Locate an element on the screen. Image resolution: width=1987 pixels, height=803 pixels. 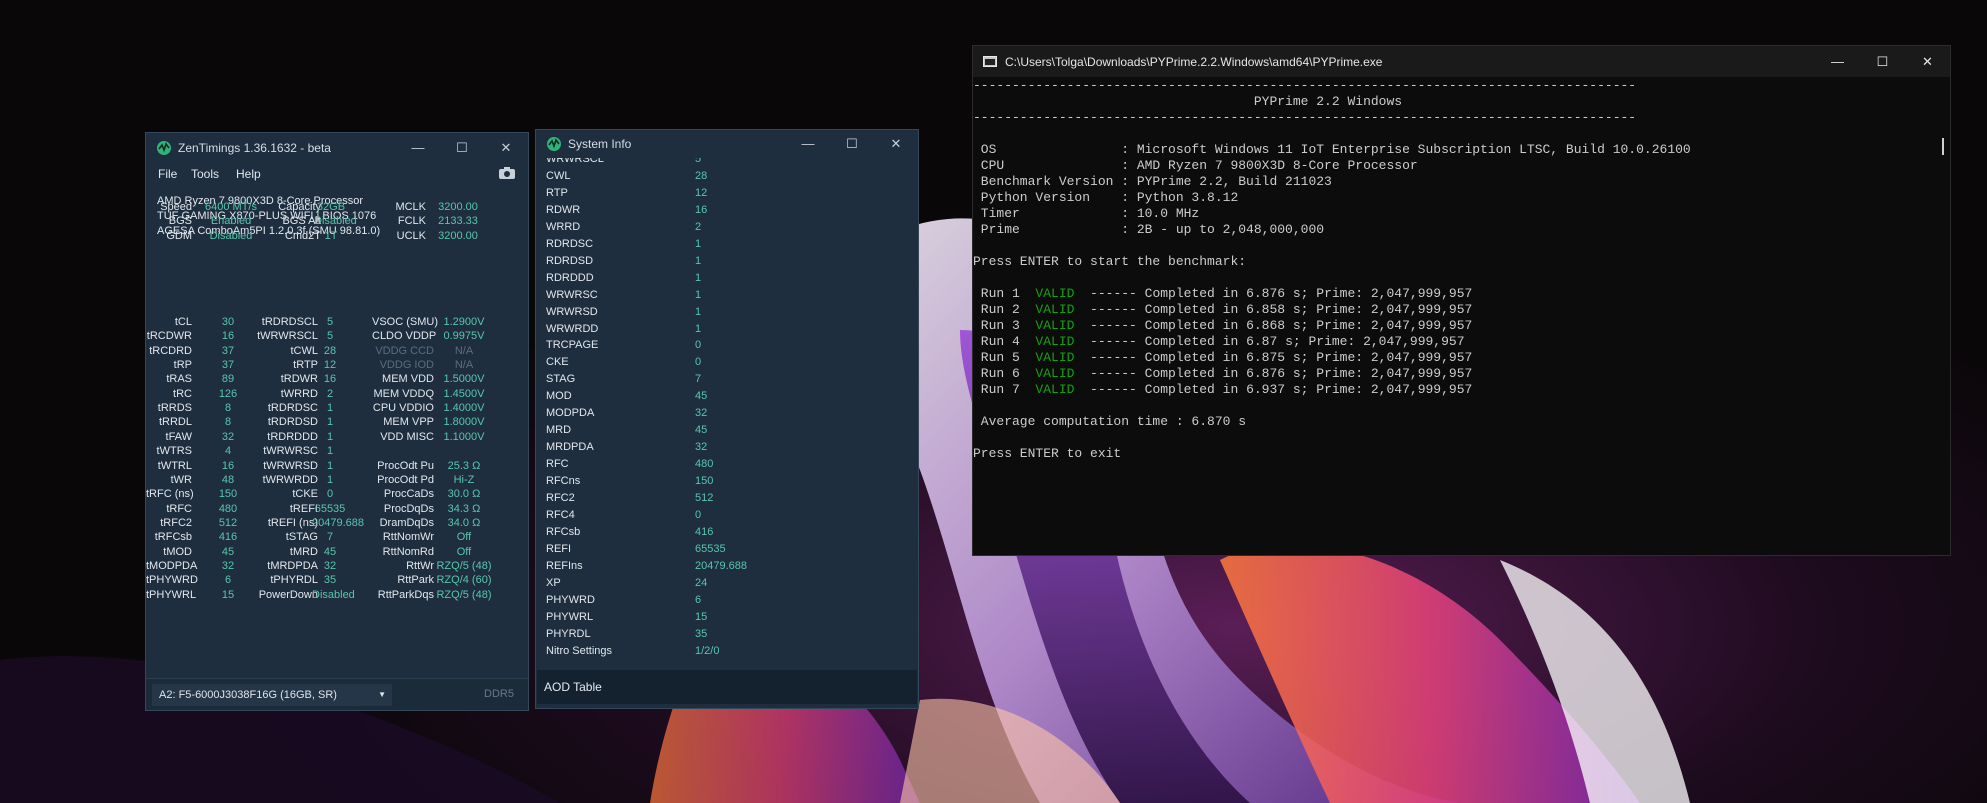
system-info-row: PHYRDL 35 is located at coordinates (723, 634).